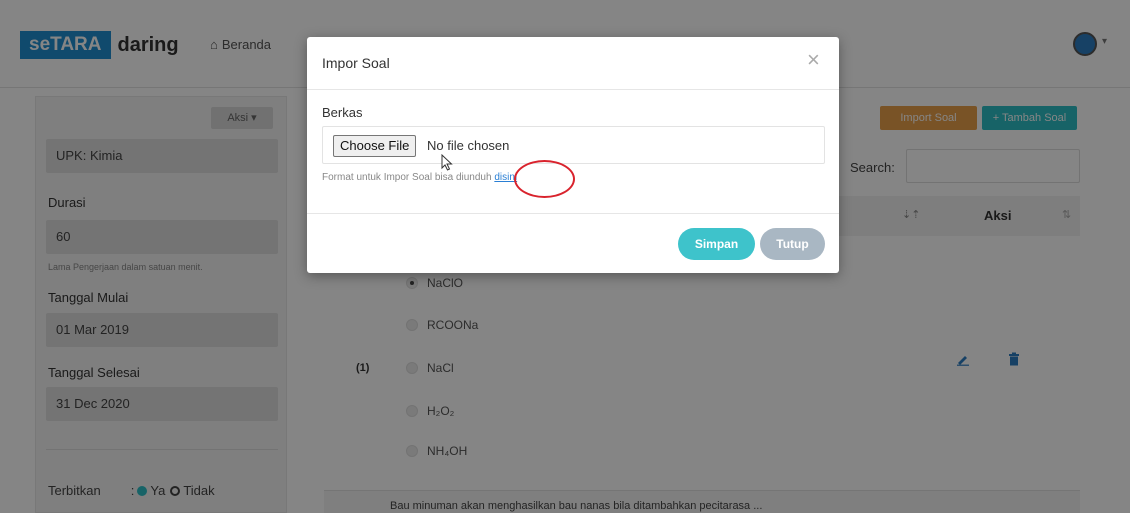  I want to click on modal-header: Impor Soal ×, so click(573, 63).